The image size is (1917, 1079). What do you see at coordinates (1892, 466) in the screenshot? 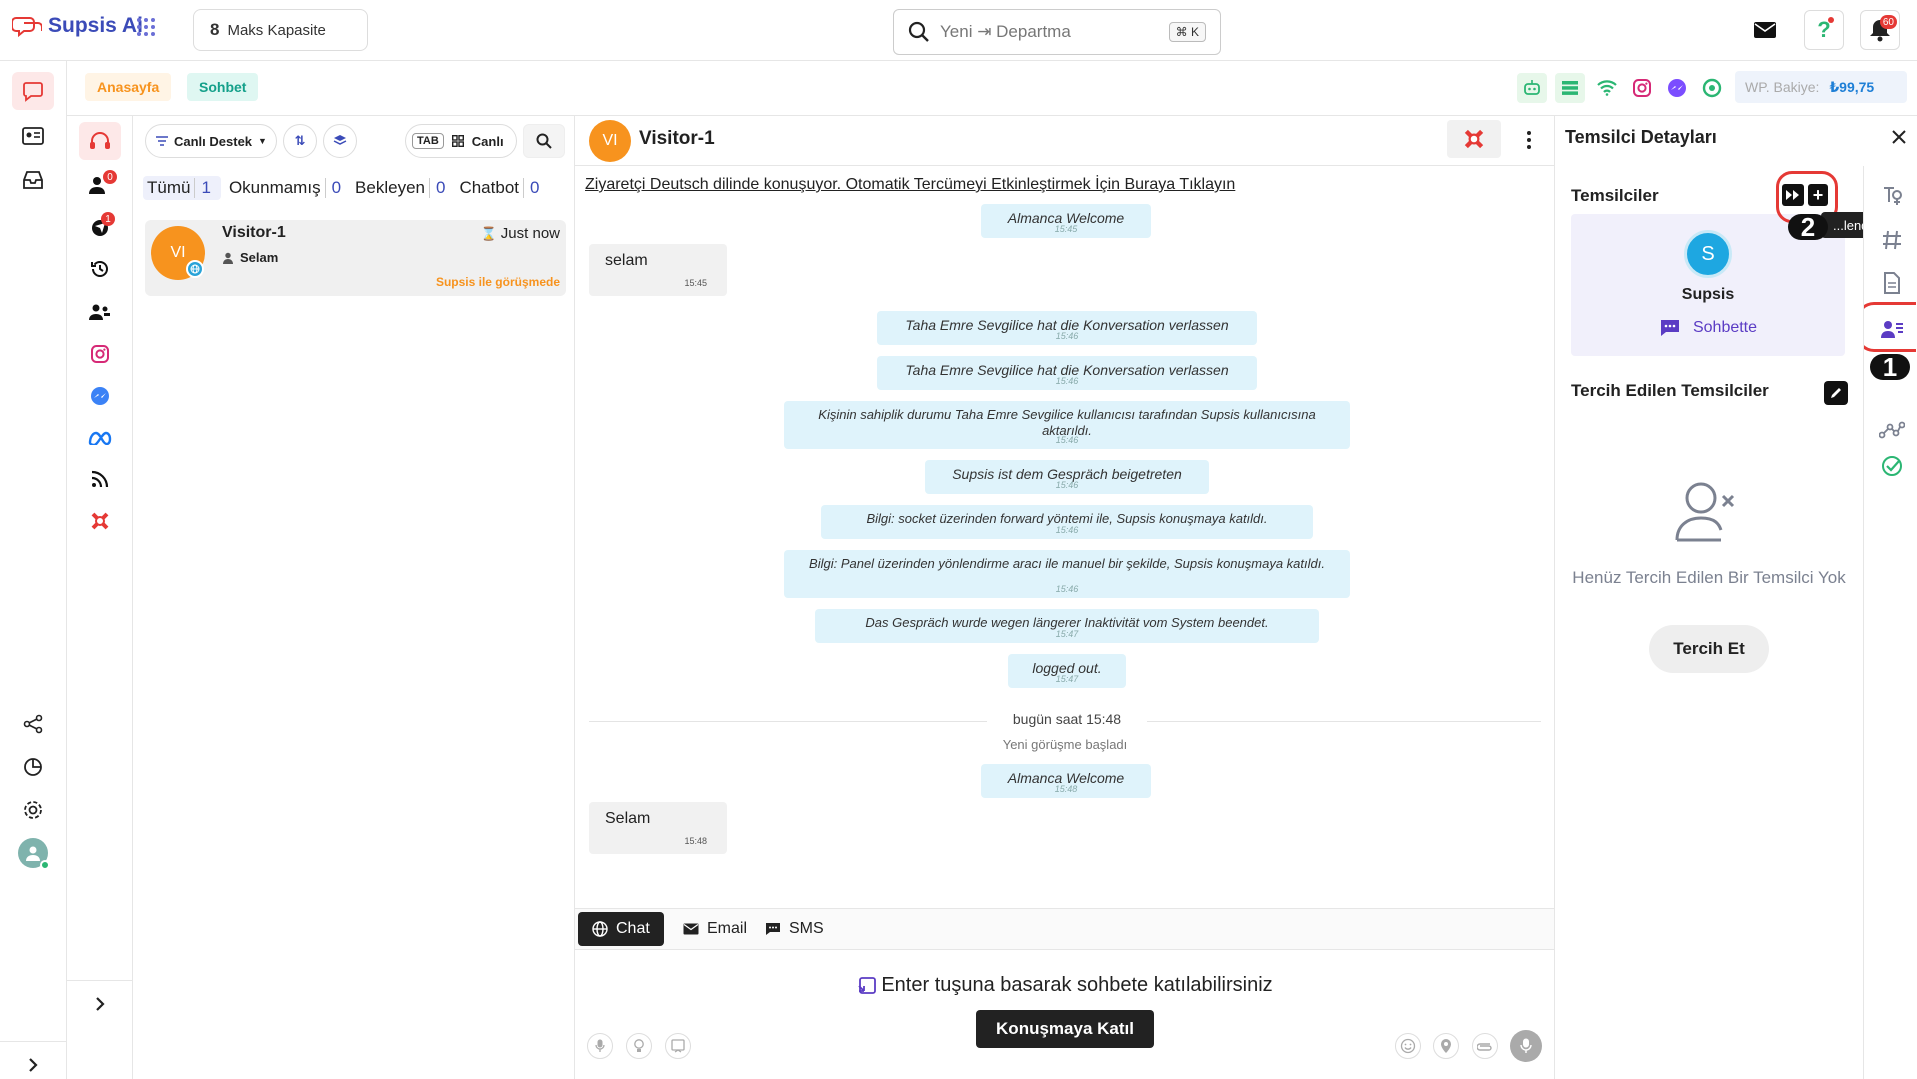
I see `shield-check-icon` at bounding box center [1892, 466].